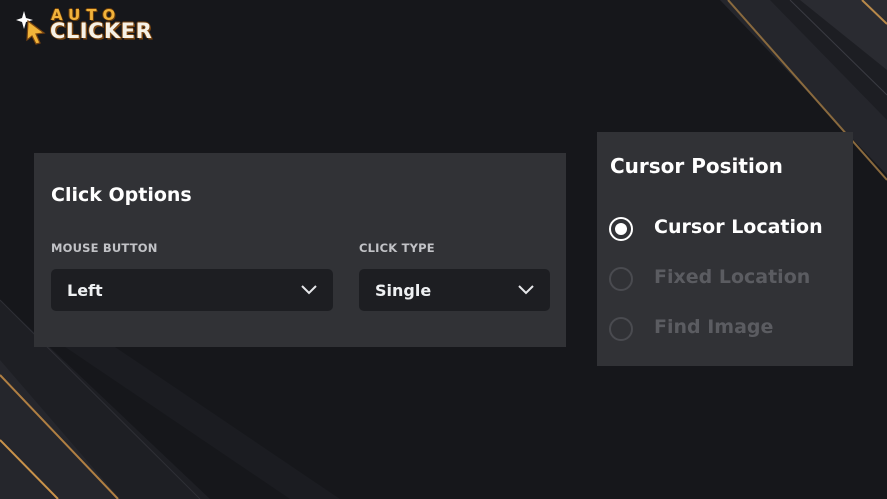 This screenshot has width=887, height=499. I want to click on radio-fixed-location: Fixed Location, so click(726, 280).